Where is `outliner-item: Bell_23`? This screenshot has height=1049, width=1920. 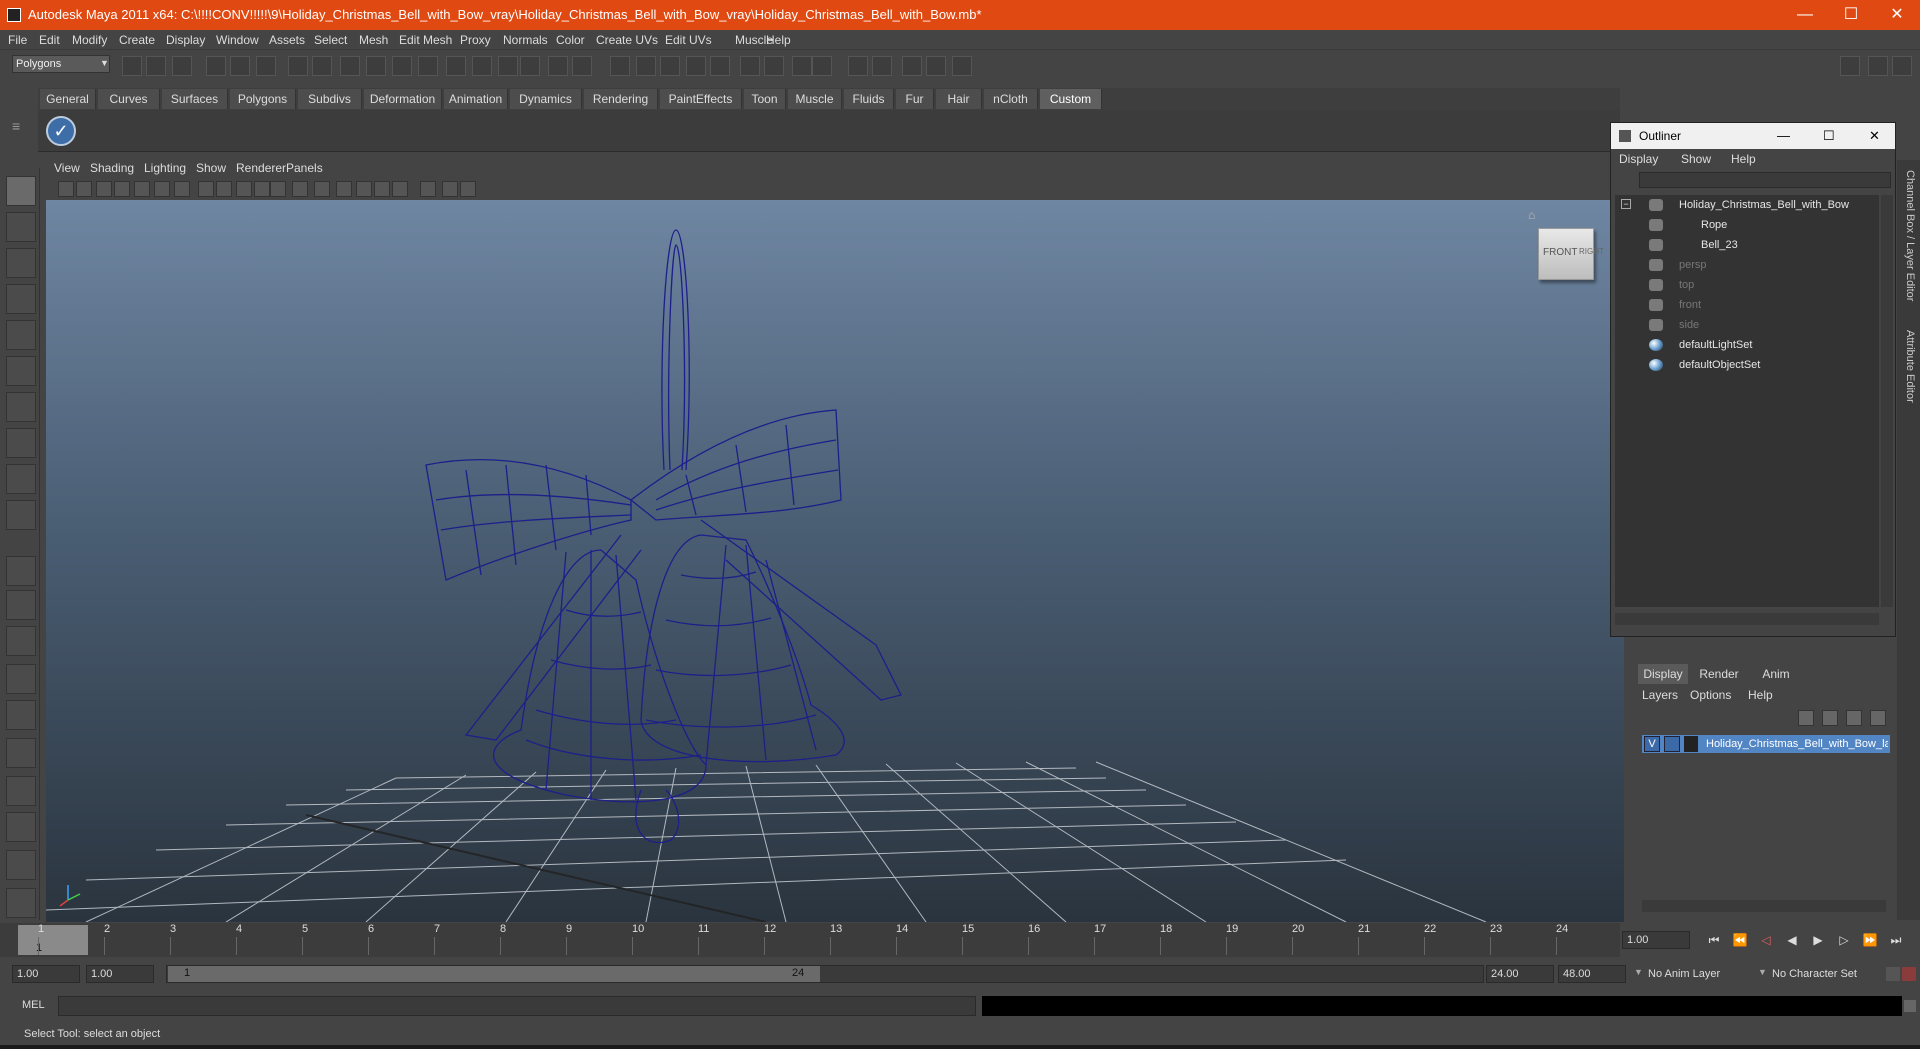
outliner-item: Bell_23 is located at coordinates (1745, 245).